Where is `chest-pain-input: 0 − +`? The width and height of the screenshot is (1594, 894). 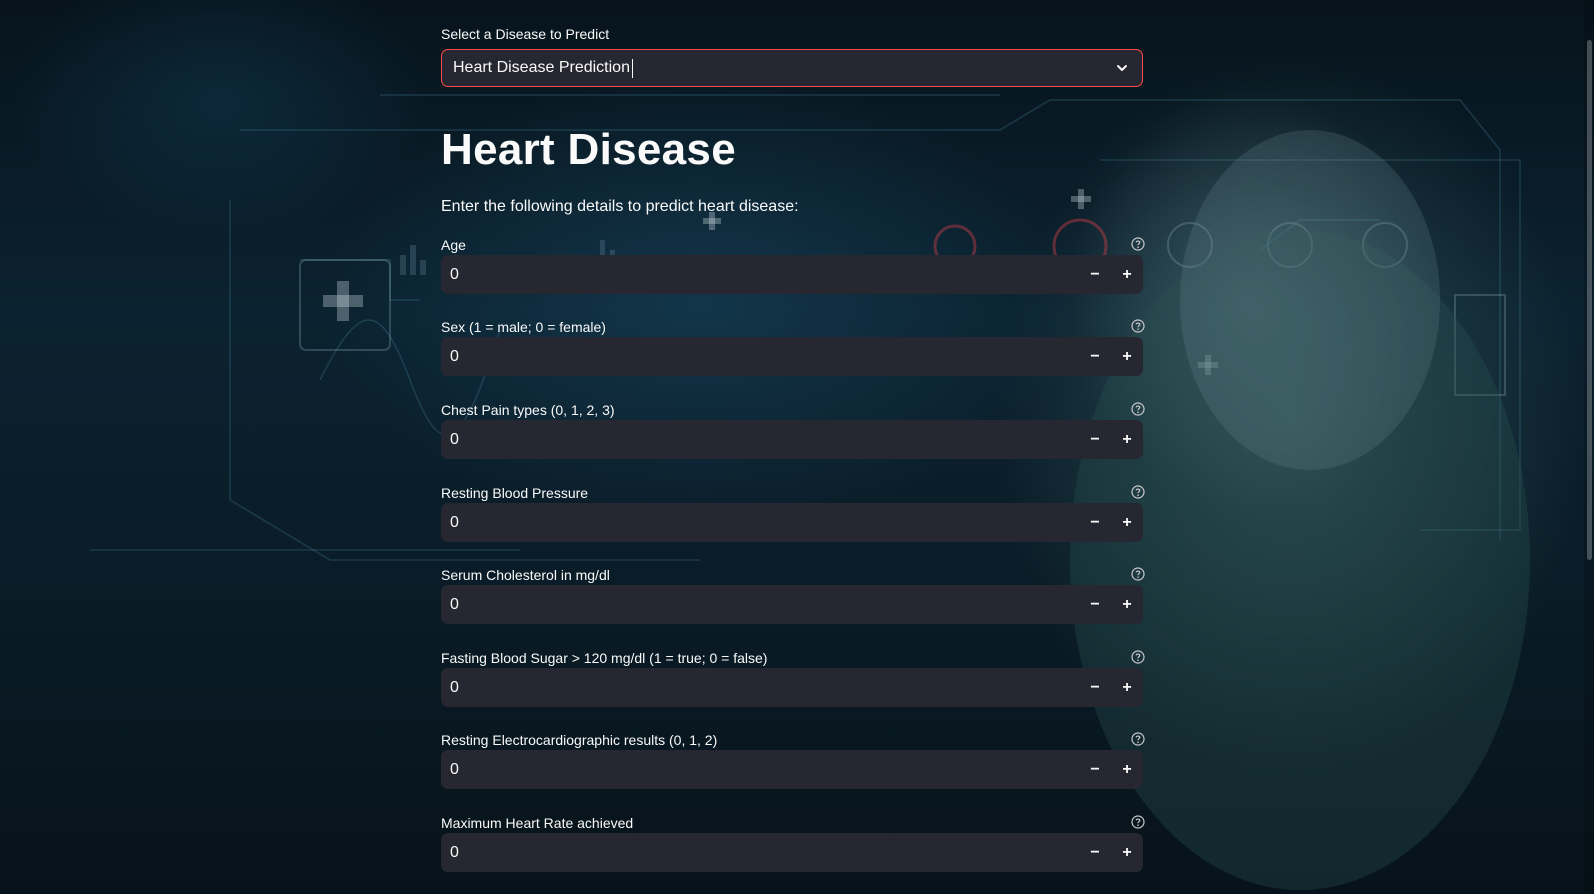
chest-pain-input: 0 − + is located at coordinates (792, 439).